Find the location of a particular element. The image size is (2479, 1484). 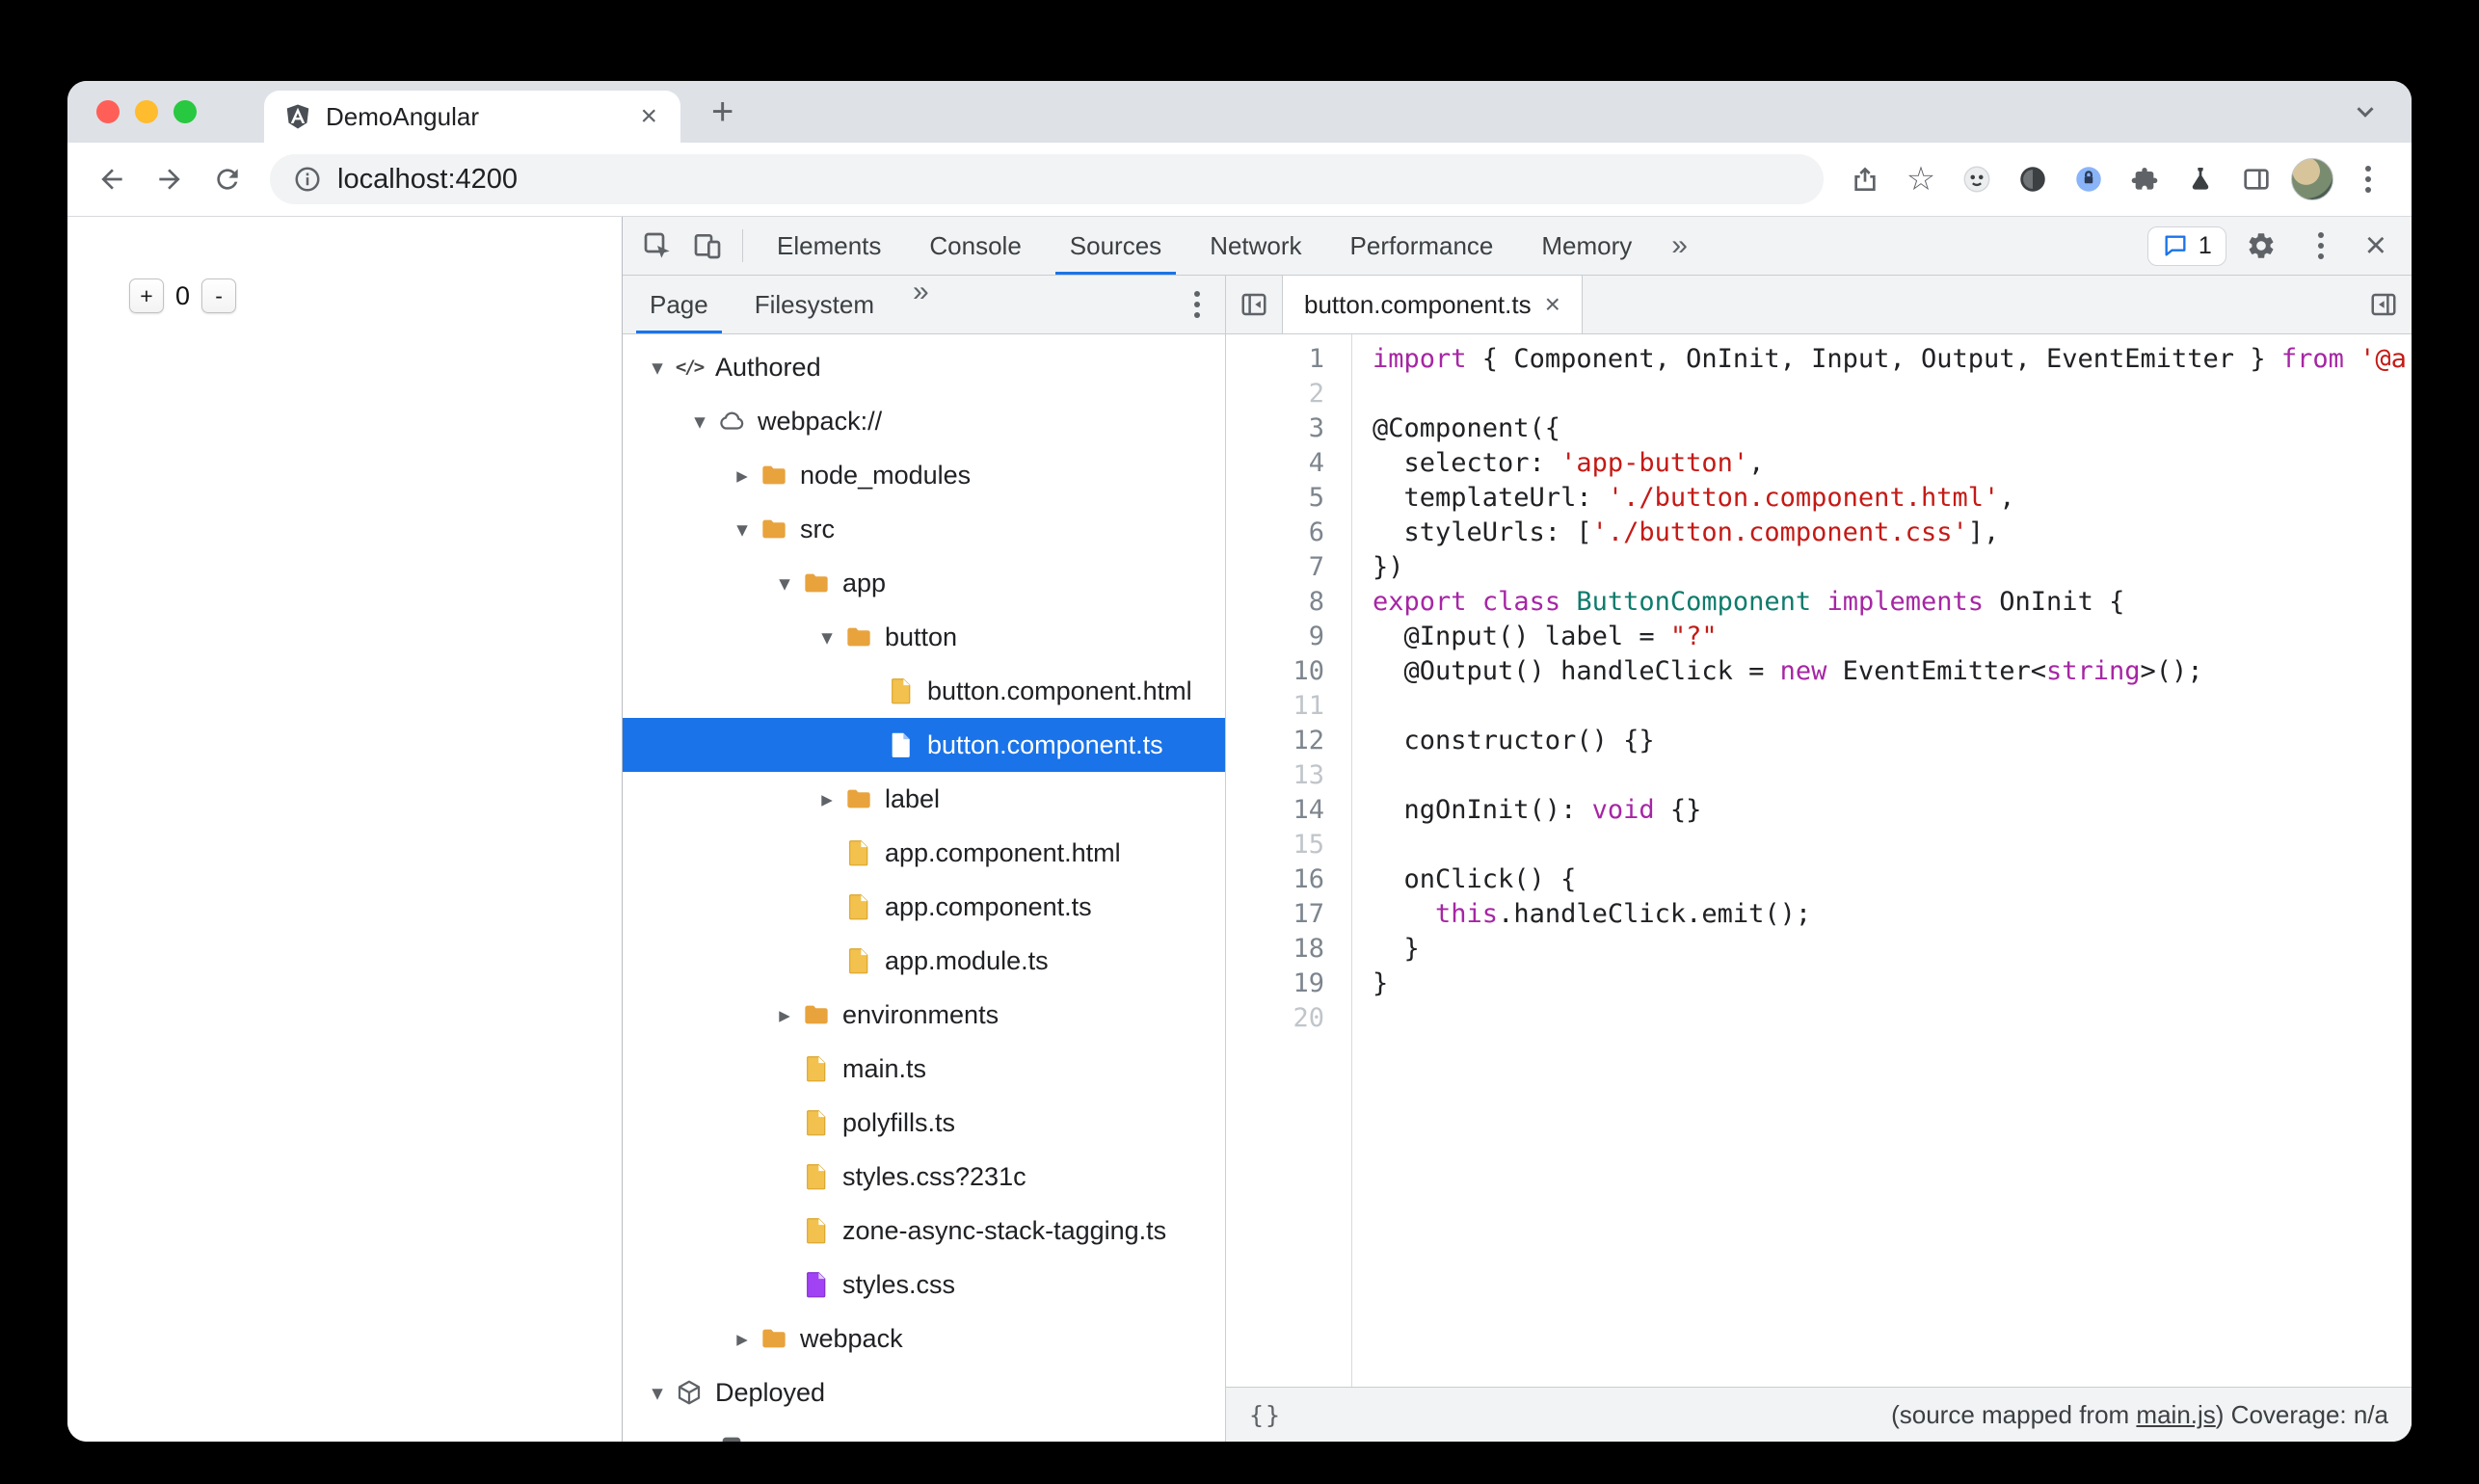

tree-item-zone-async-stack-tagging.ts: zone-async-stack-tagging.ts is located at coordinates (924, 1231).